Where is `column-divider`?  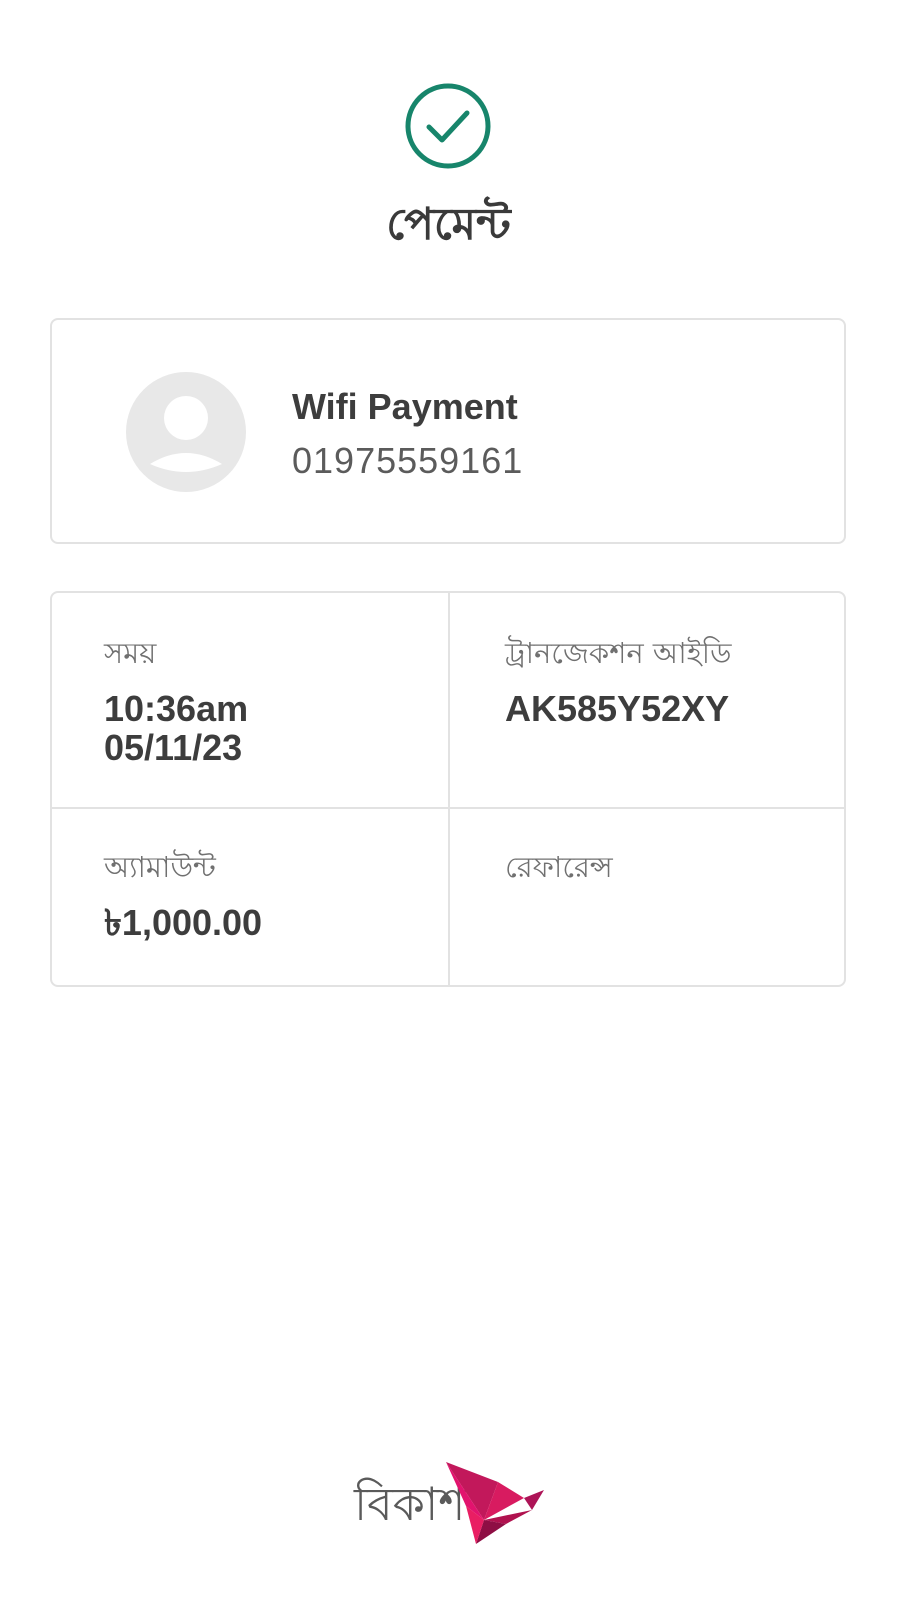
column-divider is located at coordinates (449, 789).